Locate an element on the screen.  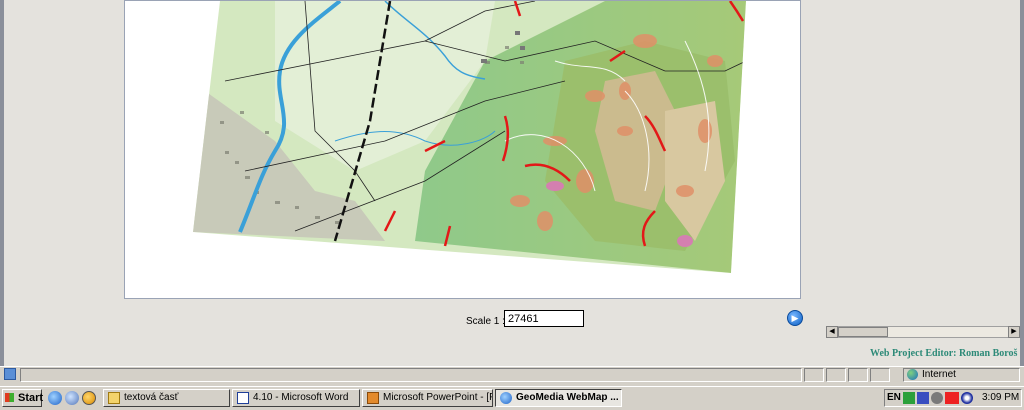
zone-label: Internet is located at coordinates (939, 374).